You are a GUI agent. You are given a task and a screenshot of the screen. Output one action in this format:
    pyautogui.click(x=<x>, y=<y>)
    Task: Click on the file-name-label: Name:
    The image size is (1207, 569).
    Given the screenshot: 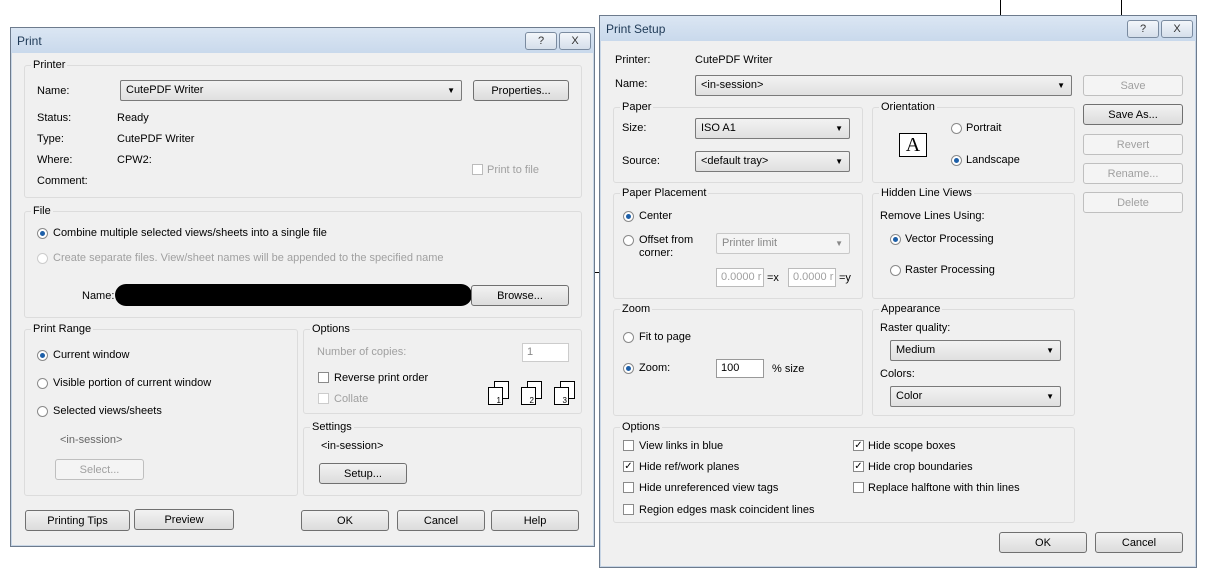 What is the action you would take?
    pyautogui.click(x=98, y=296)
    